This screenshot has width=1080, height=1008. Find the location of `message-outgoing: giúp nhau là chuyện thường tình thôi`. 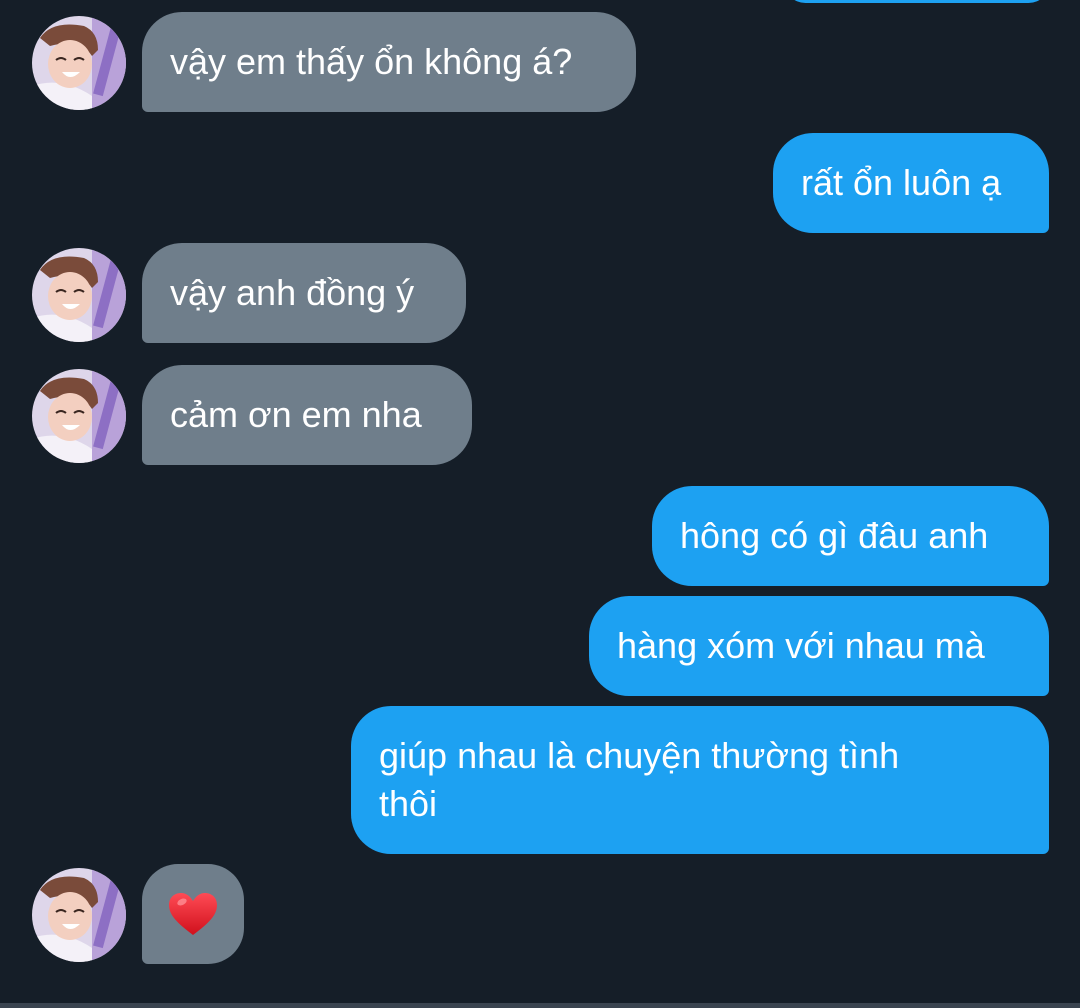

message-outgoing: giúp nhau là chuyện thường tình thôi is located at coordinates (700, 780).